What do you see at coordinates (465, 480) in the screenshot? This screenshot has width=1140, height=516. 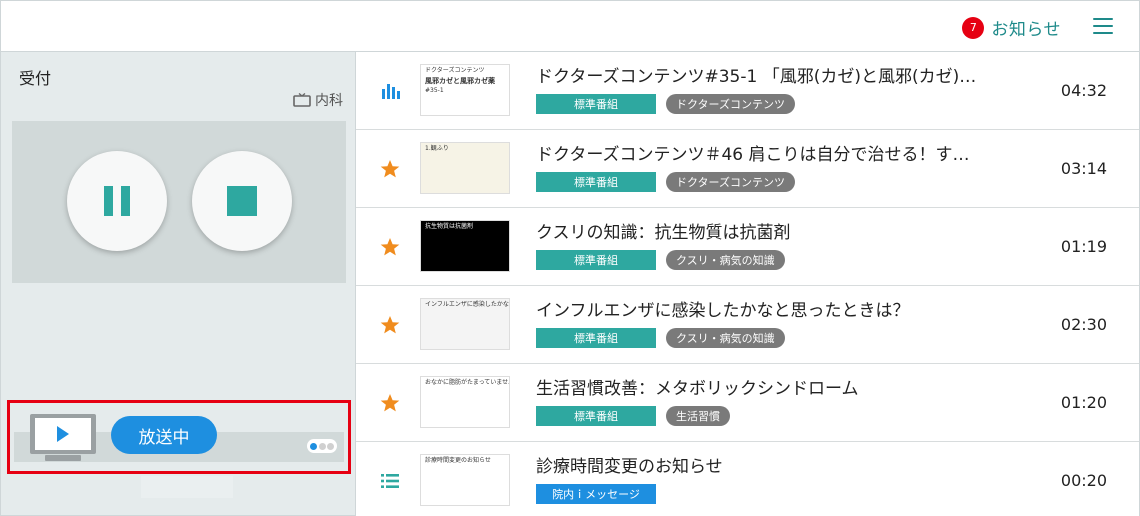 I see `thumbnail-image: 診療時間変更のお知らせ` at bounding box center [465, 480].